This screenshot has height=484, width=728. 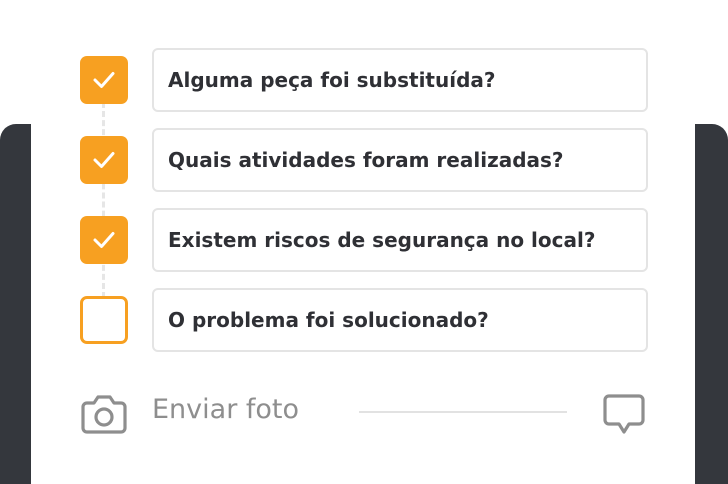 I want to click on checklist-item: O problema foi solucionado?, so click(x=364, y=320).